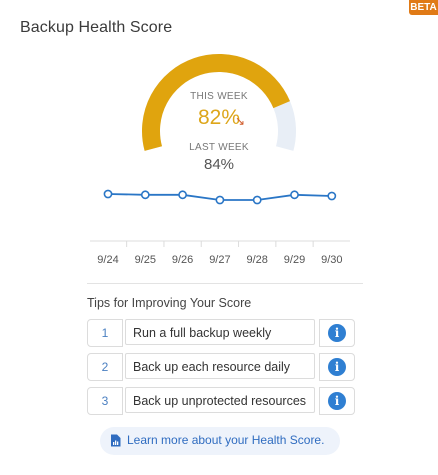  I want to click on x-tick-label: 9/25, so click(145, 260).